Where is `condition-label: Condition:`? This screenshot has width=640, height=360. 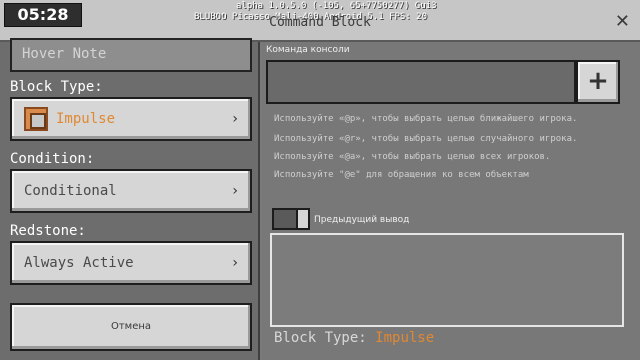
condition-label: Condition: is located at coordinates (52, 159).